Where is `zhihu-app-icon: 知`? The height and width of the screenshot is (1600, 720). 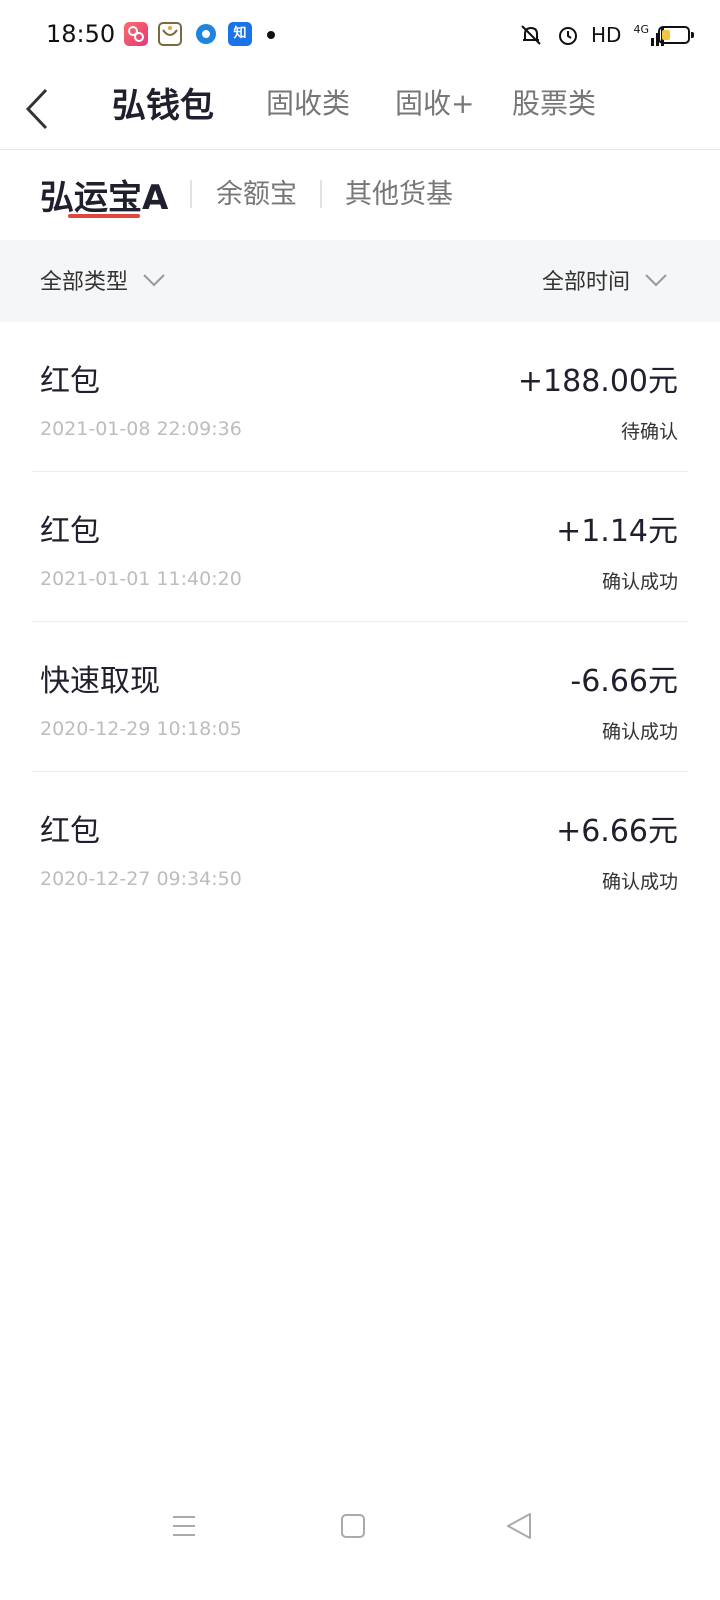
zhihu-app-icon: 知 is located at coordinates (240, 34).